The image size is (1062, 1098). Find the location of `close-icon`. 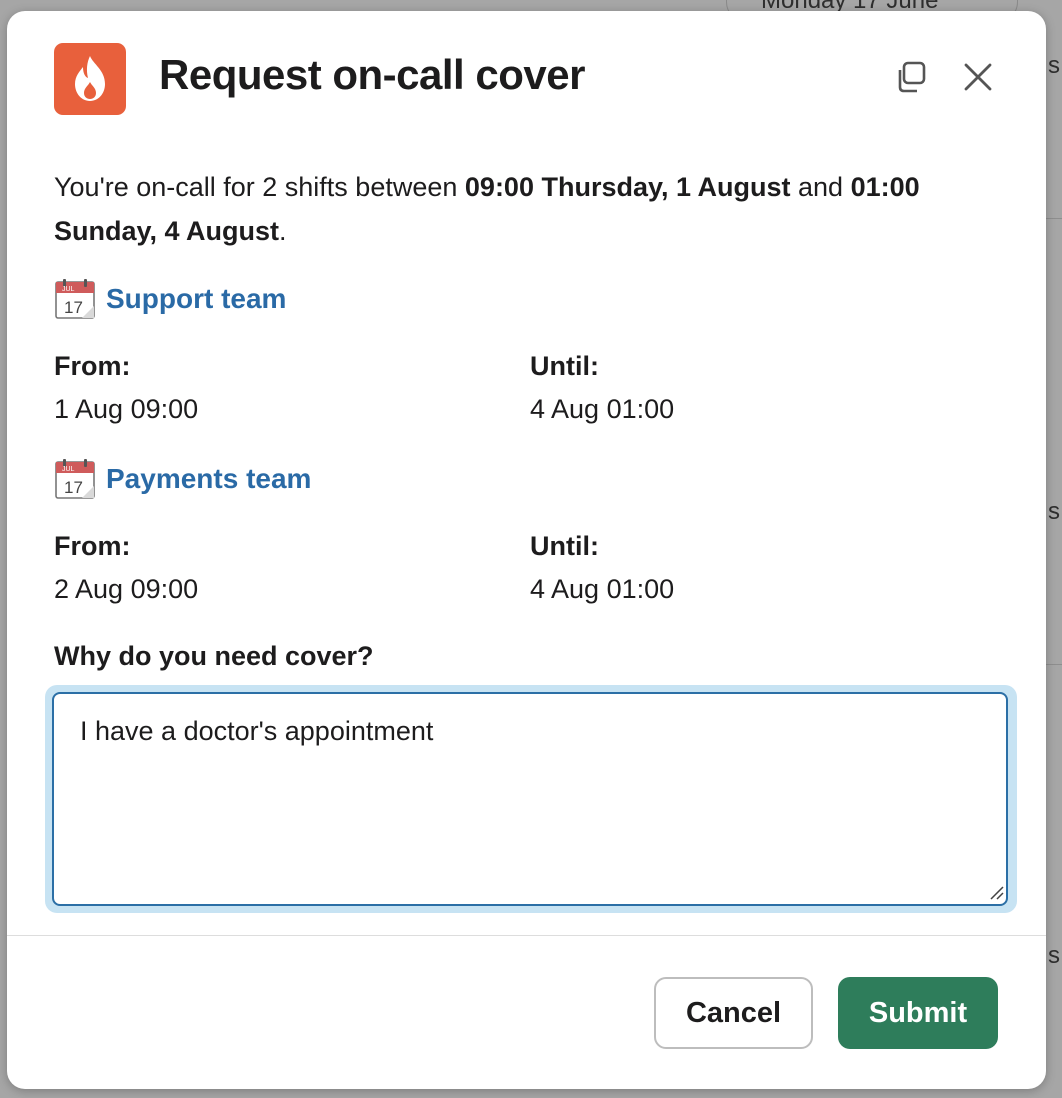

close-icon is located at coordinates (978, 77).